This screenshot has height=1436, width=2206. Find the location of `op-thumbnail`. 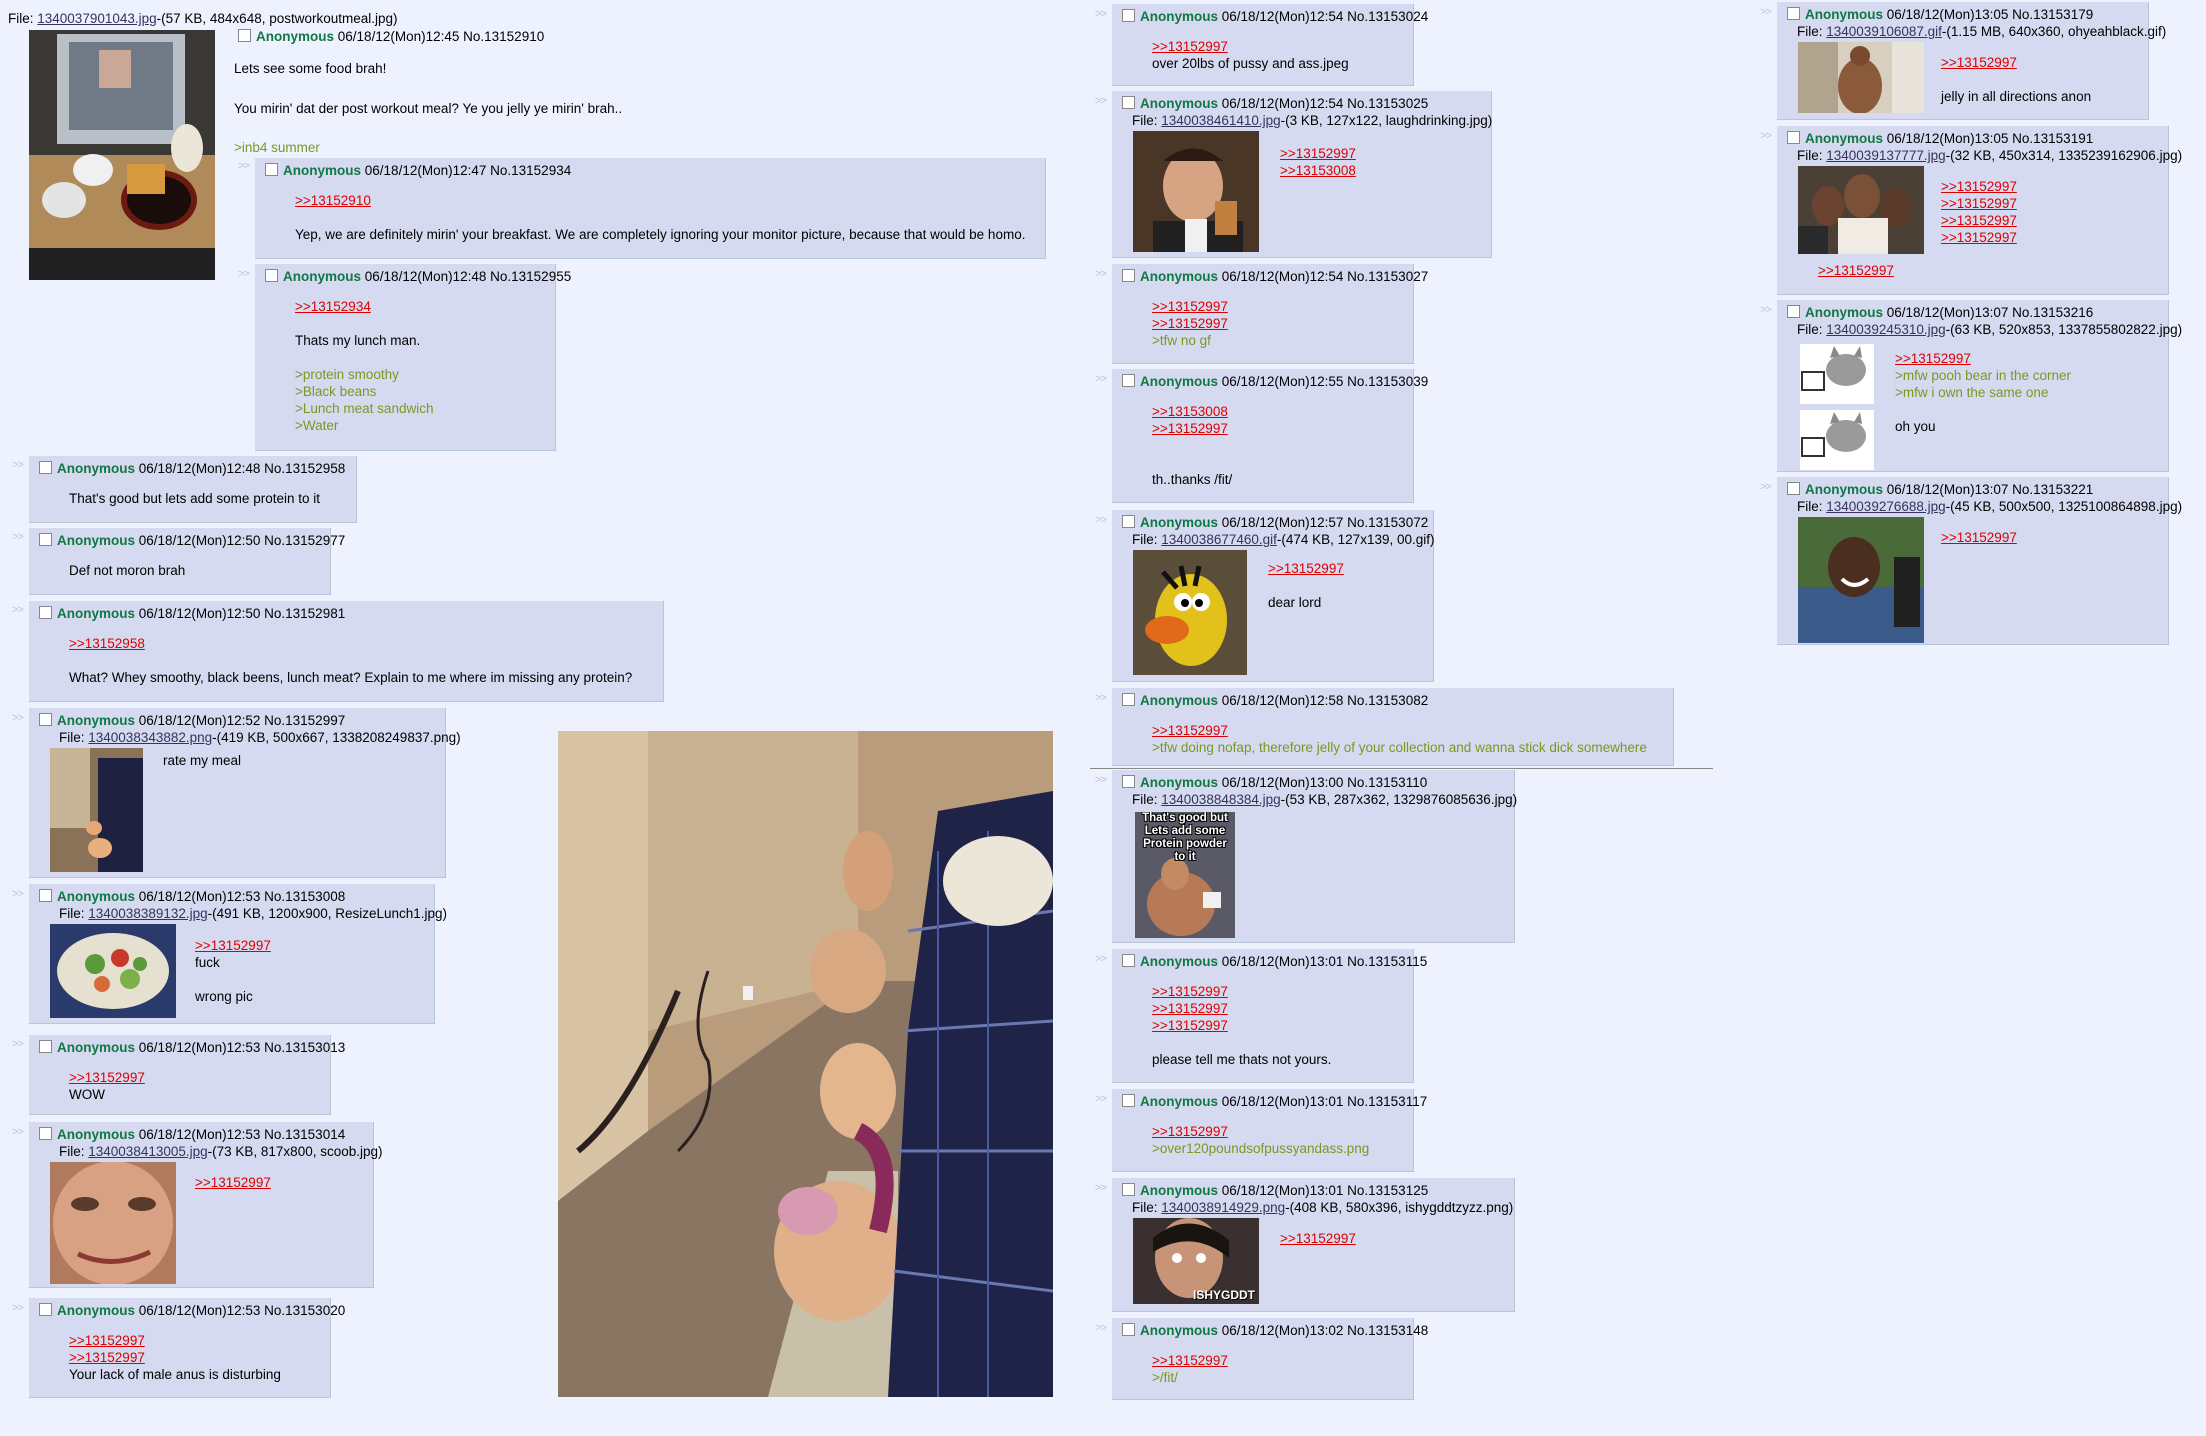

op-thumbnail is located at coordinates (122, 156).